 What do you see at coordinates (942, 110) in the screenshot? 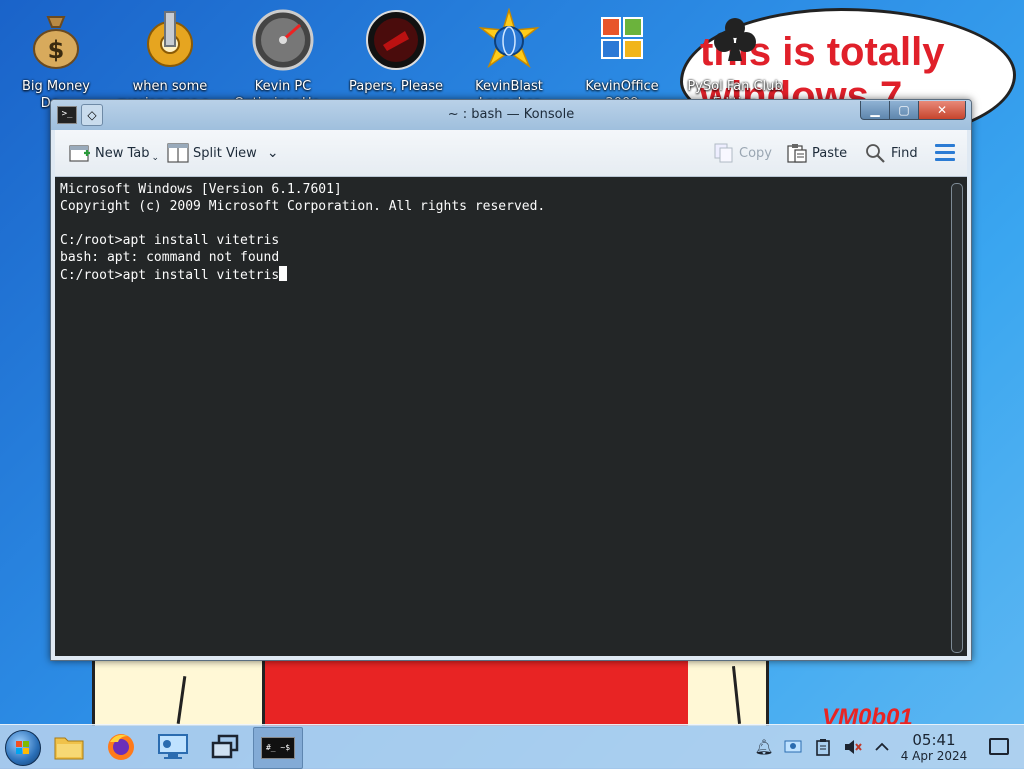
I see `close-button: ✕` at bounding box center [942, 110].